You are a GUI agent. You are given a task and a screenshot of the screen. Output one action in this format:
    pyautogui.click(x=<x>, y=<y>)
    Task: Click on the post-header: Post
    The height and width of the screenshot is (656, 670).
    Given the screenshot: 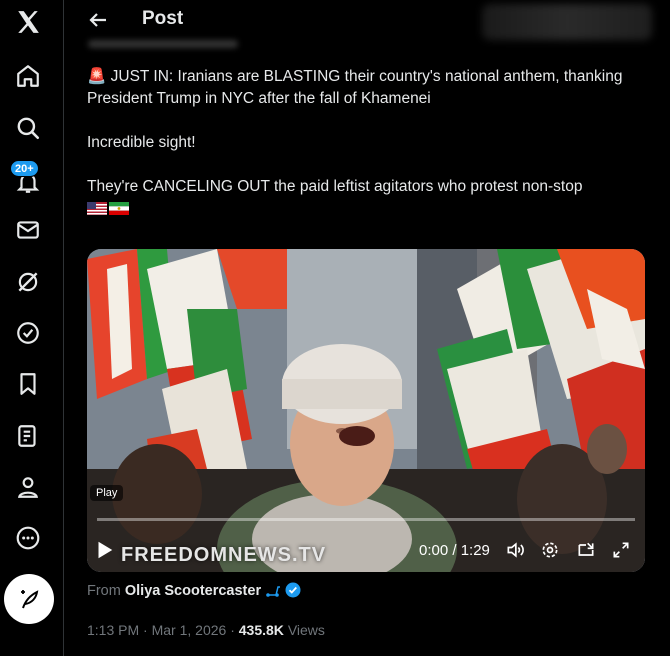 What is the action you would take?
    pyautogui.click(x=367, y=20)
    